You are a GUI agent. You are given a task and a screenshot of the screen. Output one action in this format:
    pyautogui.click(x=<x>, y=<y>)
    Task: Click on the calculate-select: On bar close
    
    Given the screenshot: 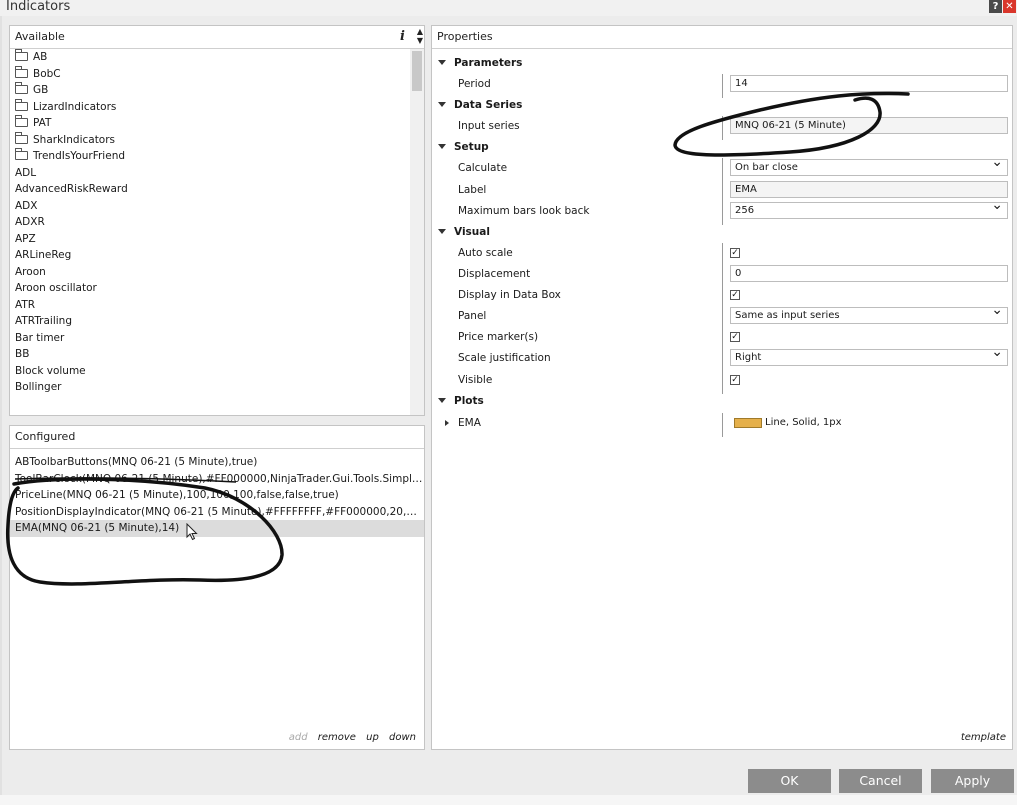 What is the action you would take?
    pyautogui.click(x=869, y=165)
    